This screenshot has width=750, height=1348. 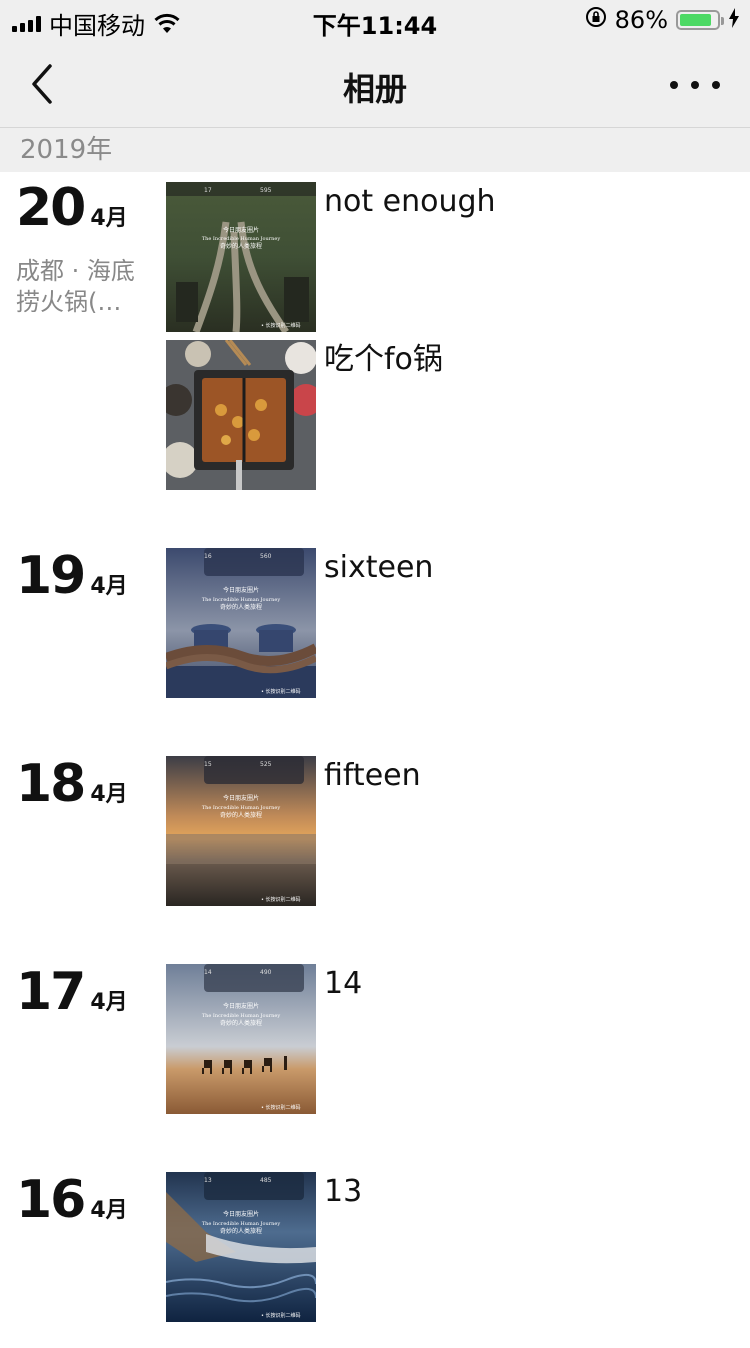 I want to click on date-block: 17 4月, so click(x=86, y=992).